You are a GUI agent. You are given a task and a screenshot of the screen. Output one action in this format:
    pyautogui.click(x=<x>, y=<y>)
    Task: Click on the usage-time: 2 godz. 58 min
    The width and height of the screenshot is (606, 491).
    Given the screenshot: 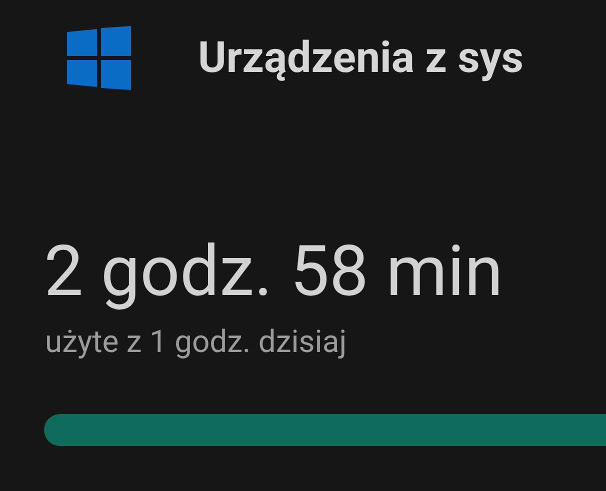 What is the action you would take?
    pyautogui.click(x=274, y=272)
    